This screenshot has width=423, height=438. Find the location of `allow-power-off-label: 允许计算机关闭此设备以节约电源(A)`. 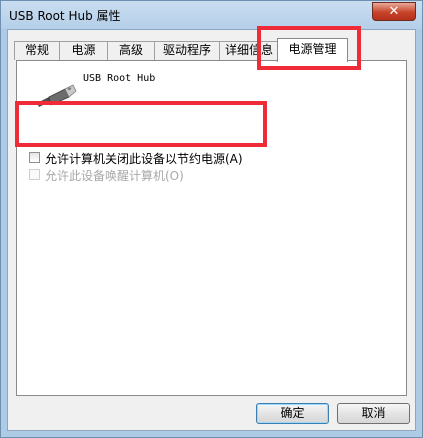

allow-power-off-label: 允许计算机关闭此设备以节约电源(A) is located at coordinates (144, 159).